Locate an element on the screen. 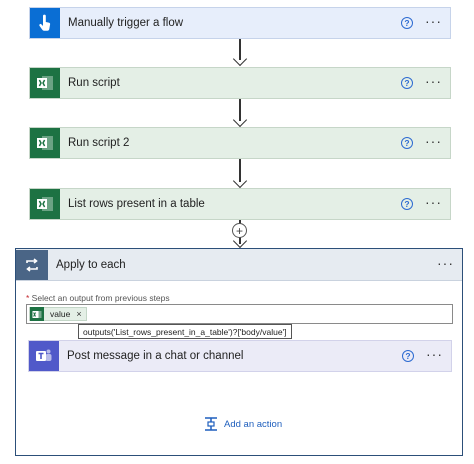  token-label: value is located at coordinates (60, 314).